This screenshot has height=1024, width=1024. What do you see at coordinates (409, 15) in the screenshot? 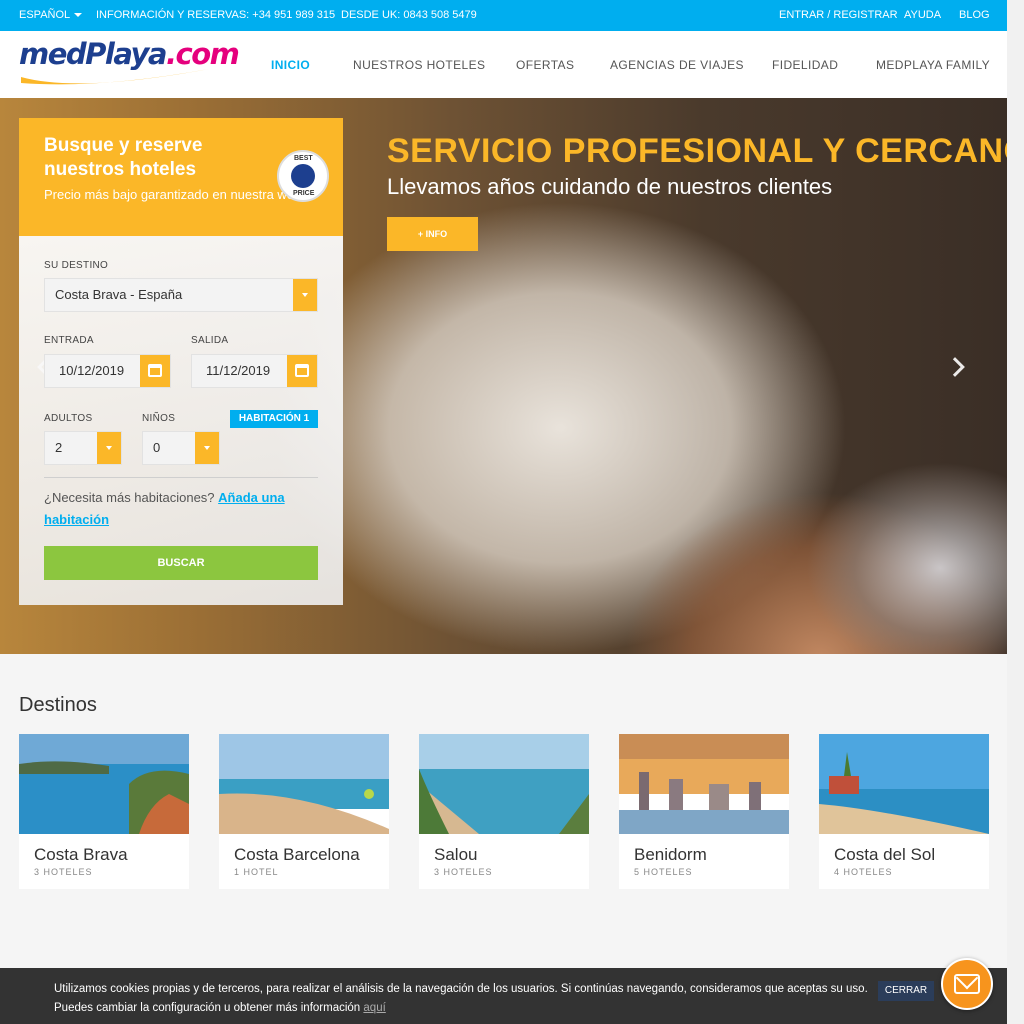
I see `uk-phone: DESDE UK: 0843 508 5479` at bounding box center [409, 15].